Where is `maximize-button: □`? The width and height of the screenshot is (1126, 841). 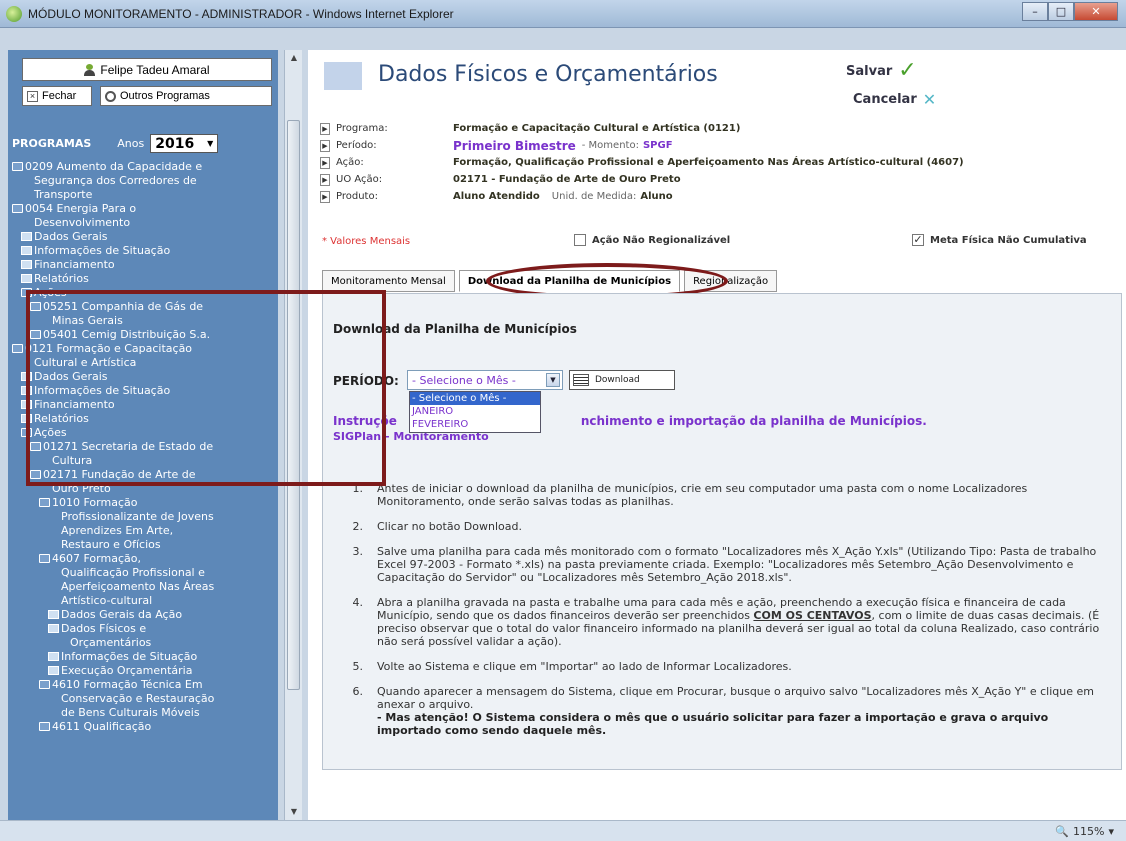 maximize-button: □ is located at coordinates (1061, 11).